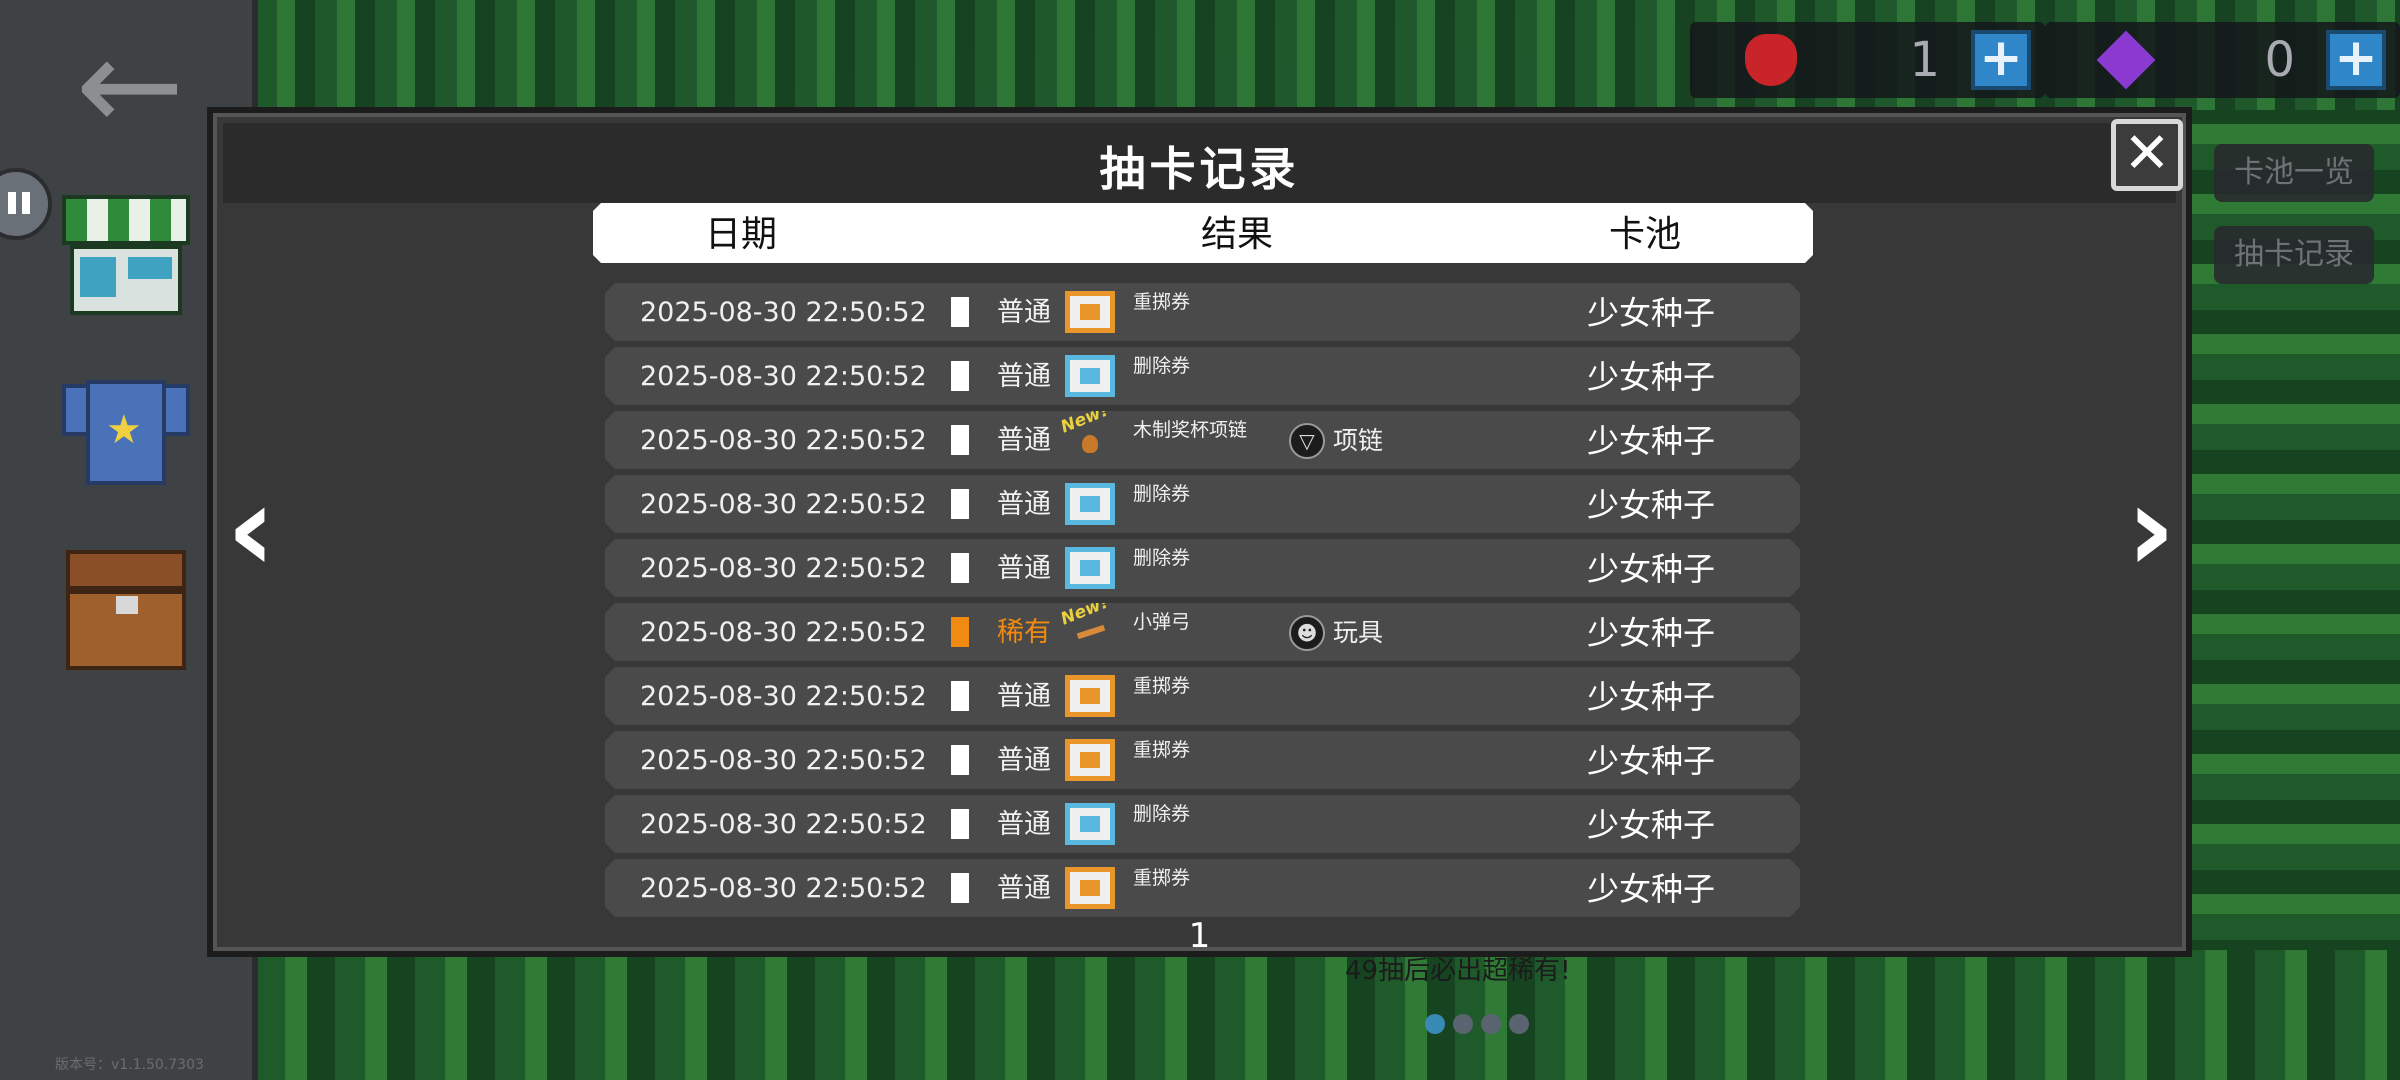 This screenshot has height=1080, width=2400. I want to click on gem-count: 0, so click(2279, 60).